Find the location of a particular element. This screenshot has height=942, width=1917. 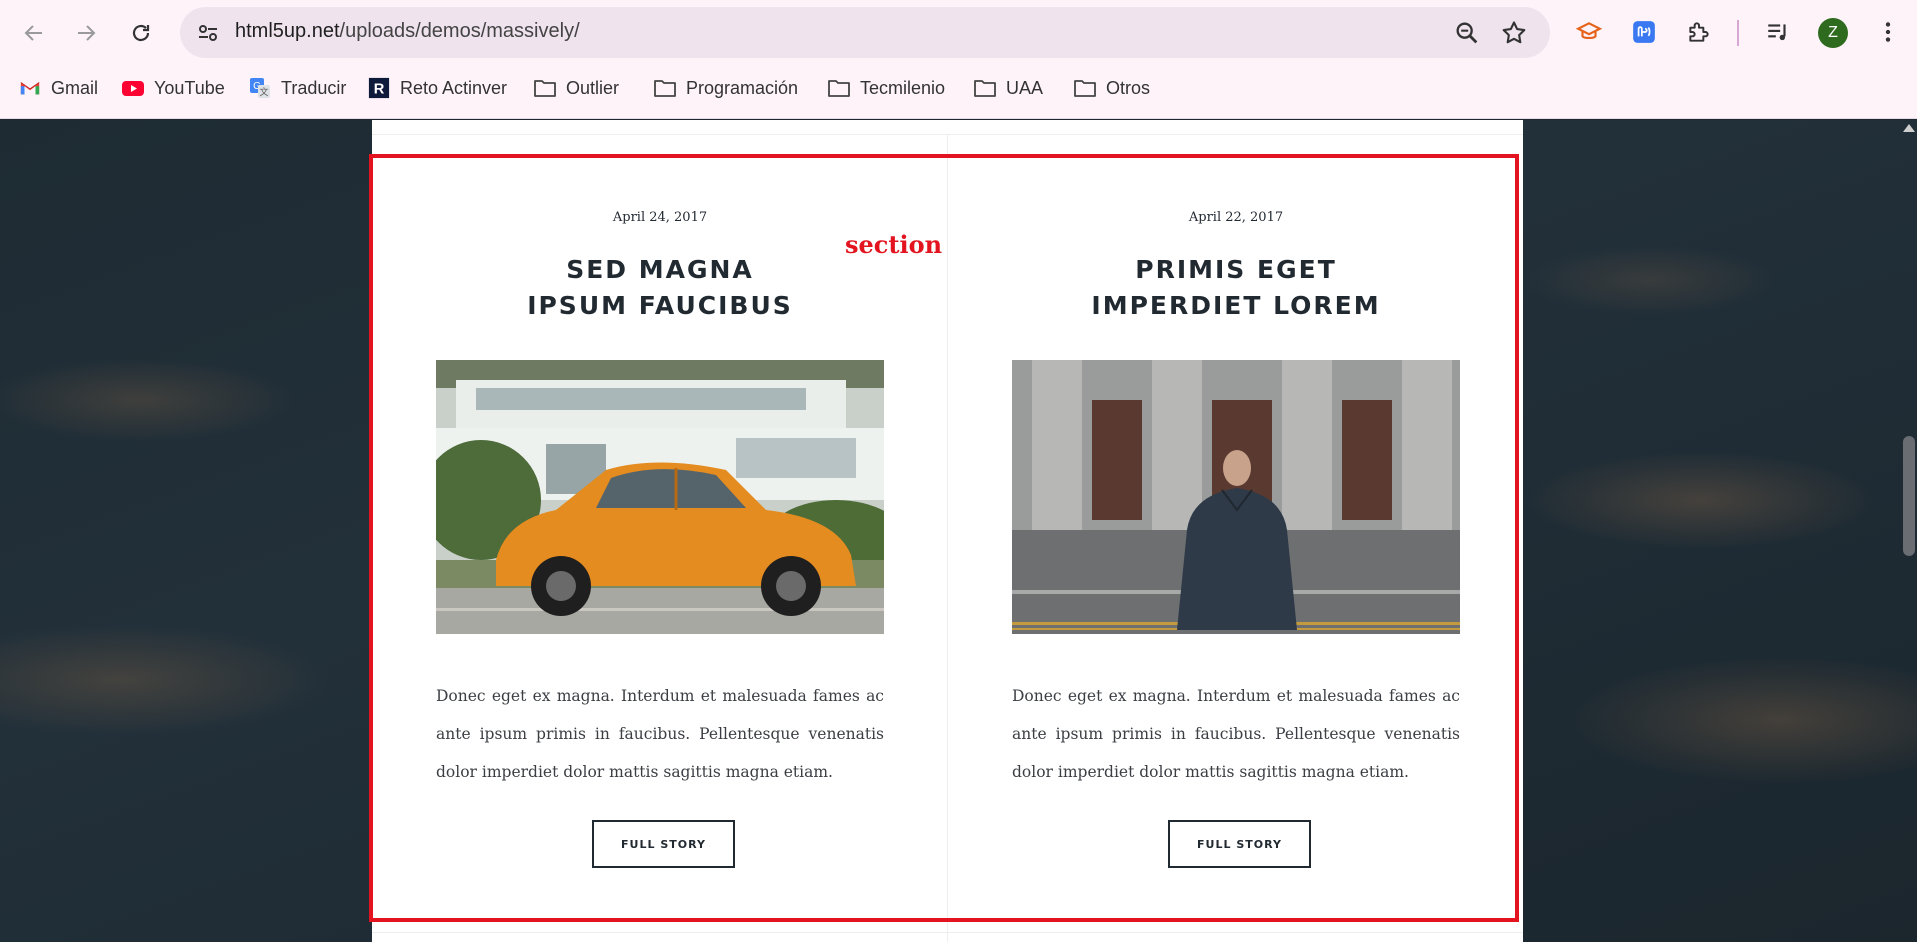

url-text: html5up.net/uploads/demos/massively/ is located at coordinates (407, 31).